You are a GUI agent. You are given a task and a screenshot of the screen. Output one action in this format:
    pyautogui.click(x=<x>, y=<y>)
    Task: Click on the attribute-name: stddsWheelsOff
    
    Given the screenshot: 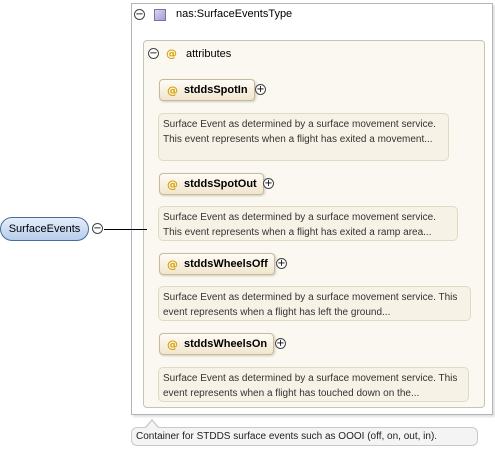 What is the action you would take?
    pyautogui.click(x=226, y=264)
    